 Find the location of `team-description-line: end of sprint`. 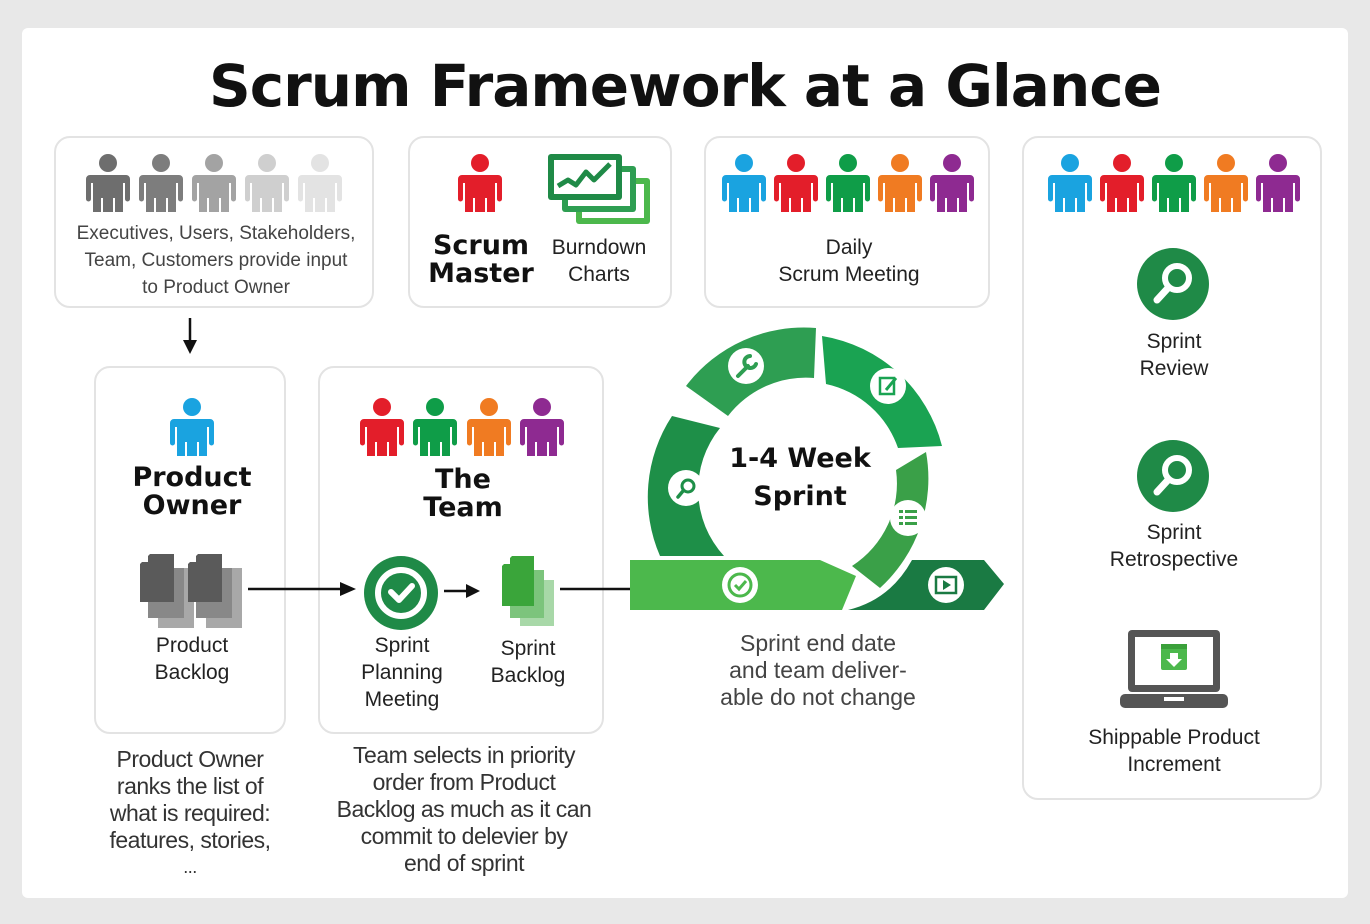

team-description-line: end of sprint is located at coordinates (464, 863).